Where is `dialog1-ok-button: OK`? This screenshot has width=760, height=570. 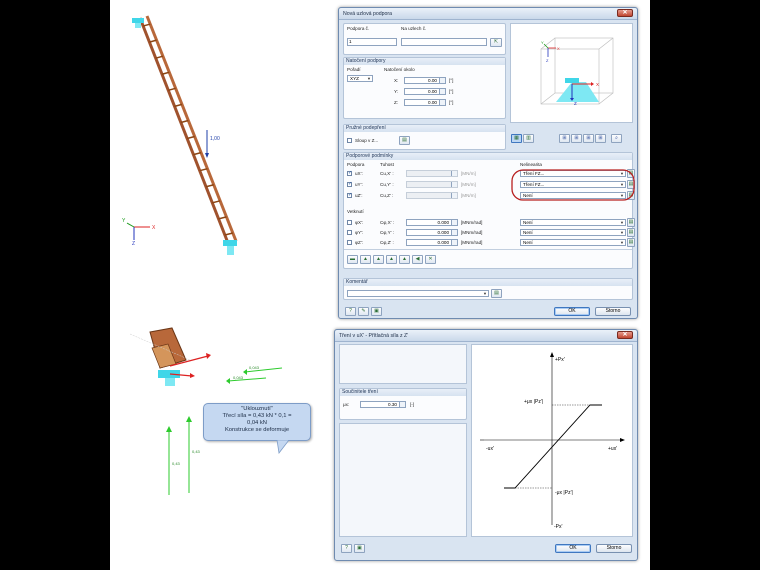 dialog1-ok-button: OK is located at coordinates (572, 311).